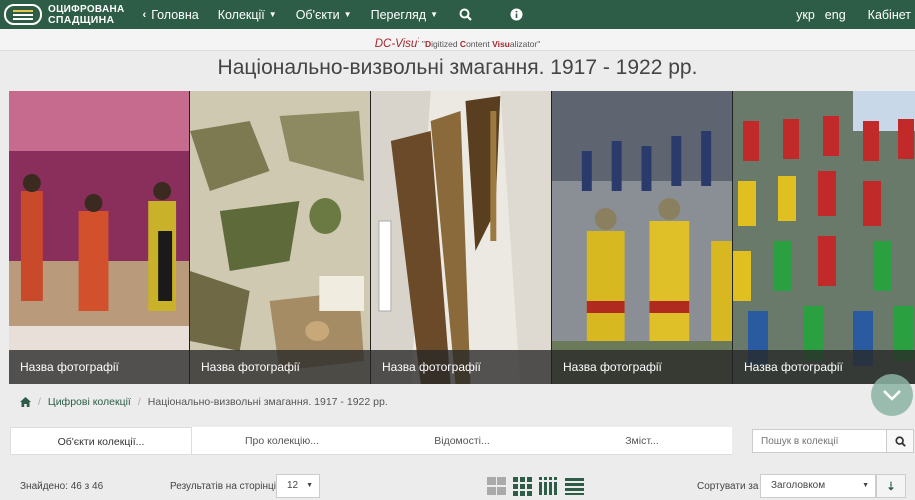 The width and height of the screenshot is (915, 500). I want to click on per-page-value: 12, so click(293, 485).